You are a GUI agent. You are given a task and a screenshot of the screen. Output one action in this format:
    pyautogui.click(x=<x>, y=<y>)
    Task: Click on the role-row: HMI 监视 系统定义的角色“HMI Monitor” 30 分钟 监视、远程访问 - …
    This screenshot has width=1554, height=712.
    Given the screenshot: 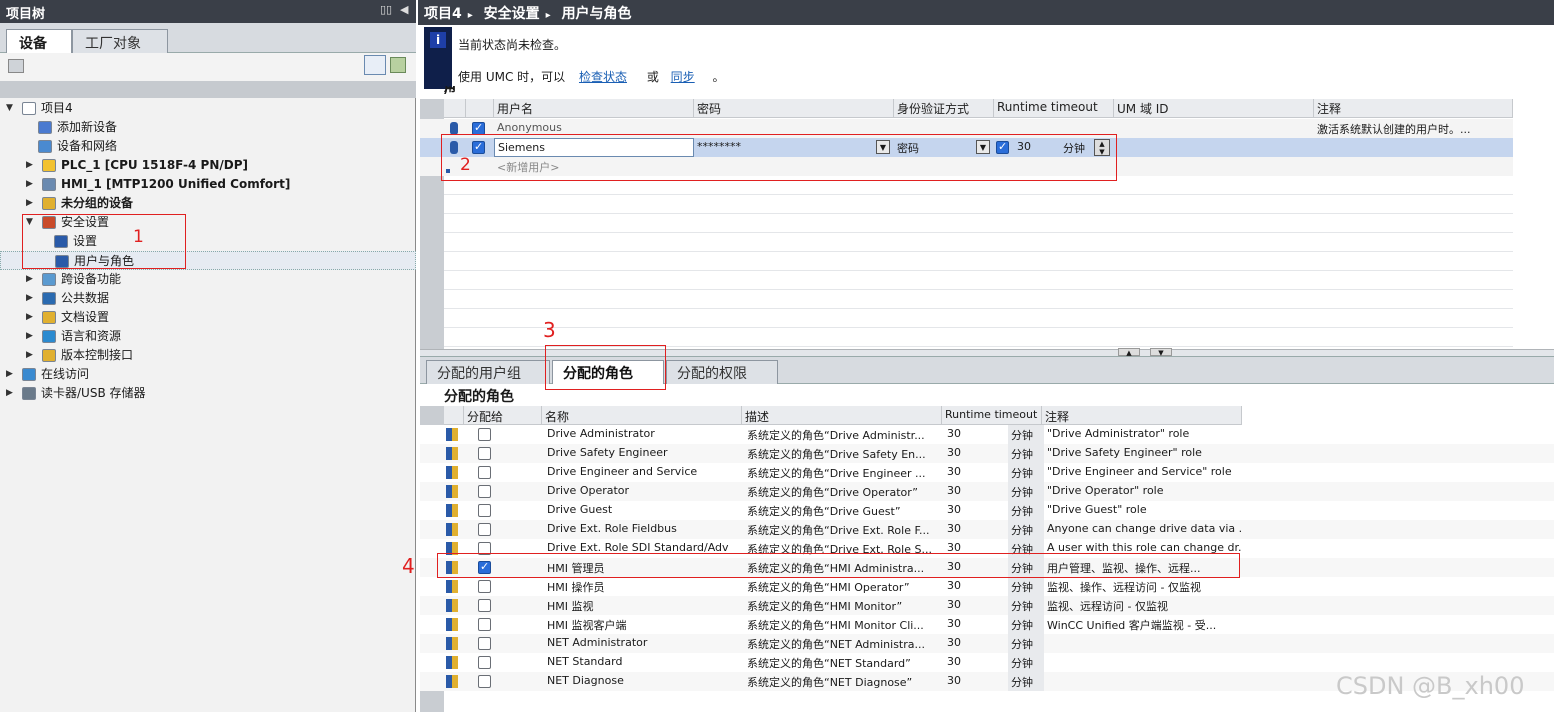 What is the action you would take?
    pyautogui.click(x=987, y=605)
    